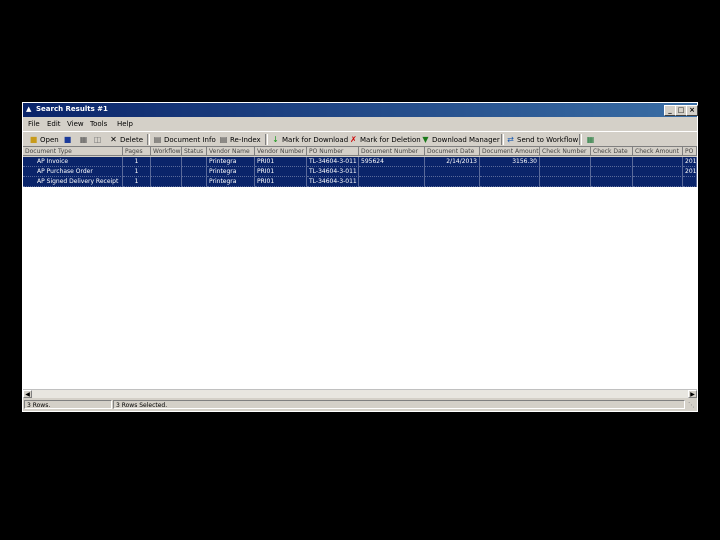 Image resolution: width=720 pixels, height=540 pixels. I want to click on mark-deletion-button: ✗ Mark for Deletion, so click(385, 139).